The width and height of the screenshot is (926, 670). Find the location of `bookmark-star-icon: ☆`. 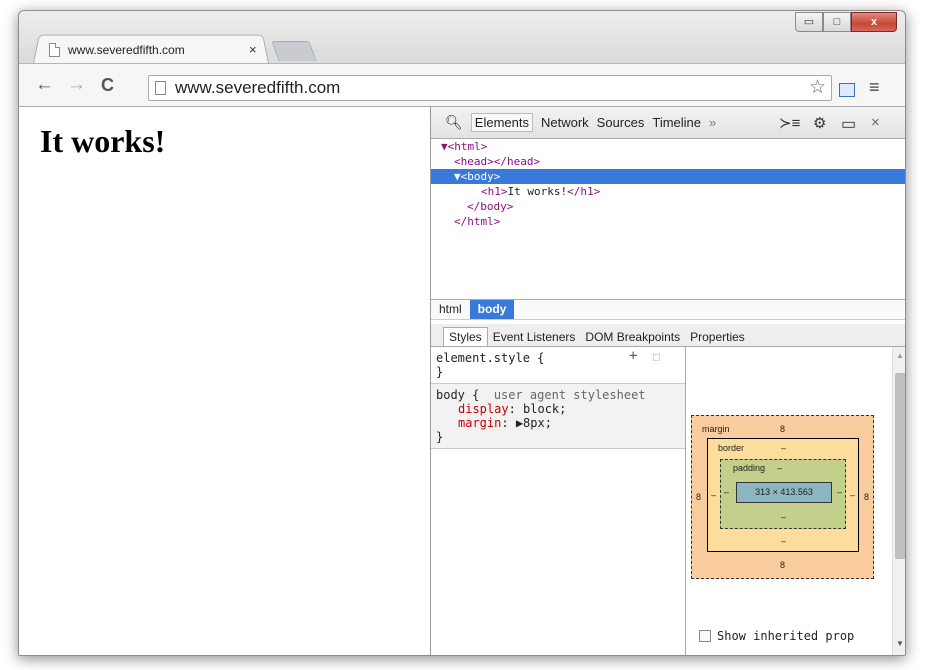

bookmark-star-icon: ☆ is located at coordinates (817, 87).